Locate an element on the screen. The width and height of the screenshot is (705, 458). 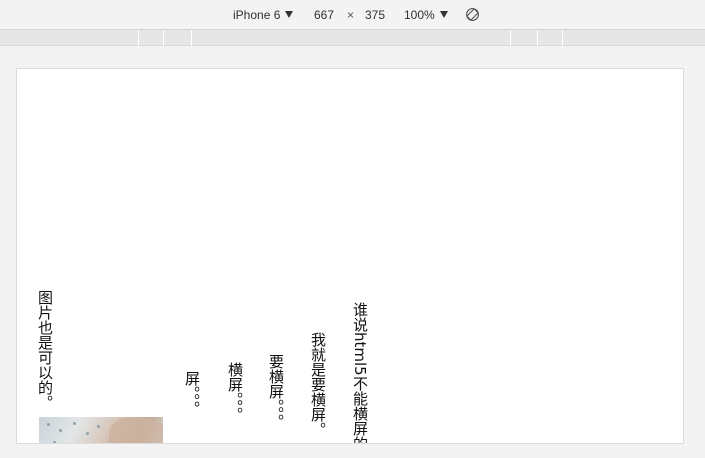
device-select: iPhone 6 is located at coordinates (263, 15).